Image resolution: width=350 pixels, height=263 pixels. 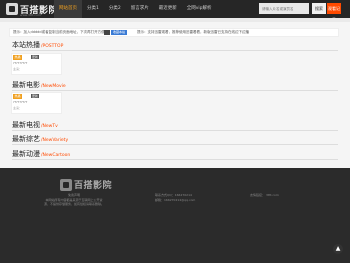 I want to click on notice-text-1: 提示：加入ddddd或者复制当前页面地址，下次再打开方便, so click(x=59, y=32).